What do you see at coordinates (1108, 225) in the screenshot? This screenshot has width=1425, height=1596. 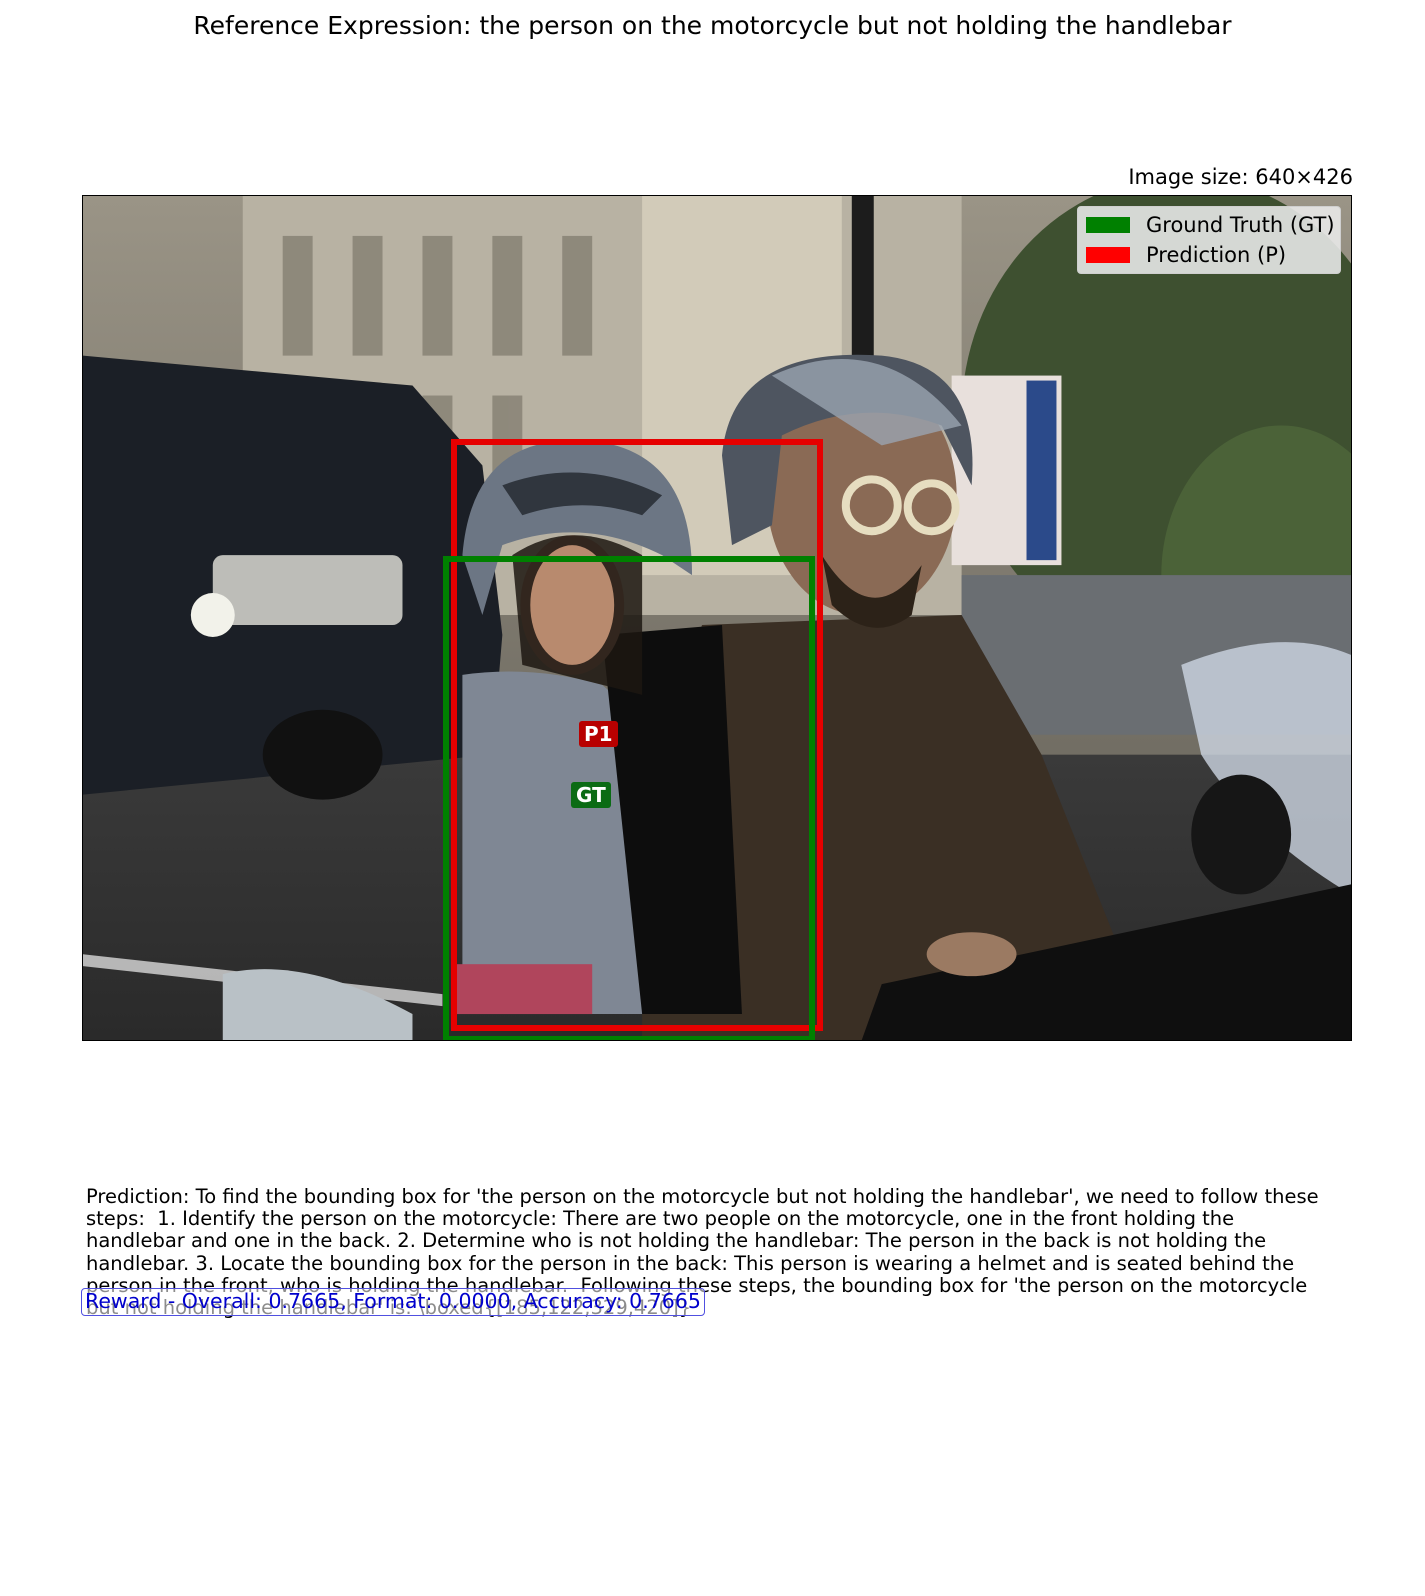 I see `ground-truth-swatch` at bounding box center [1108, 225].